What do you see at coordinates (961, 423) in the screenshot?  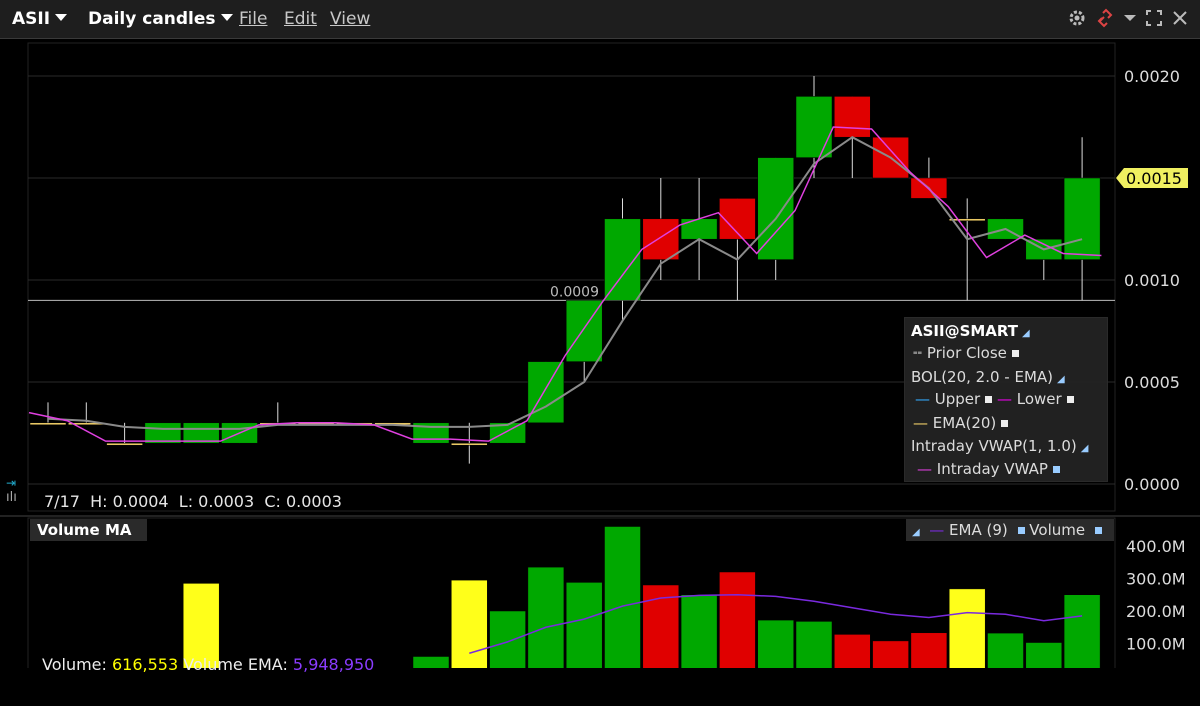 I see `legend-ema: — EMA(20)` at bounding box center [961, 423].